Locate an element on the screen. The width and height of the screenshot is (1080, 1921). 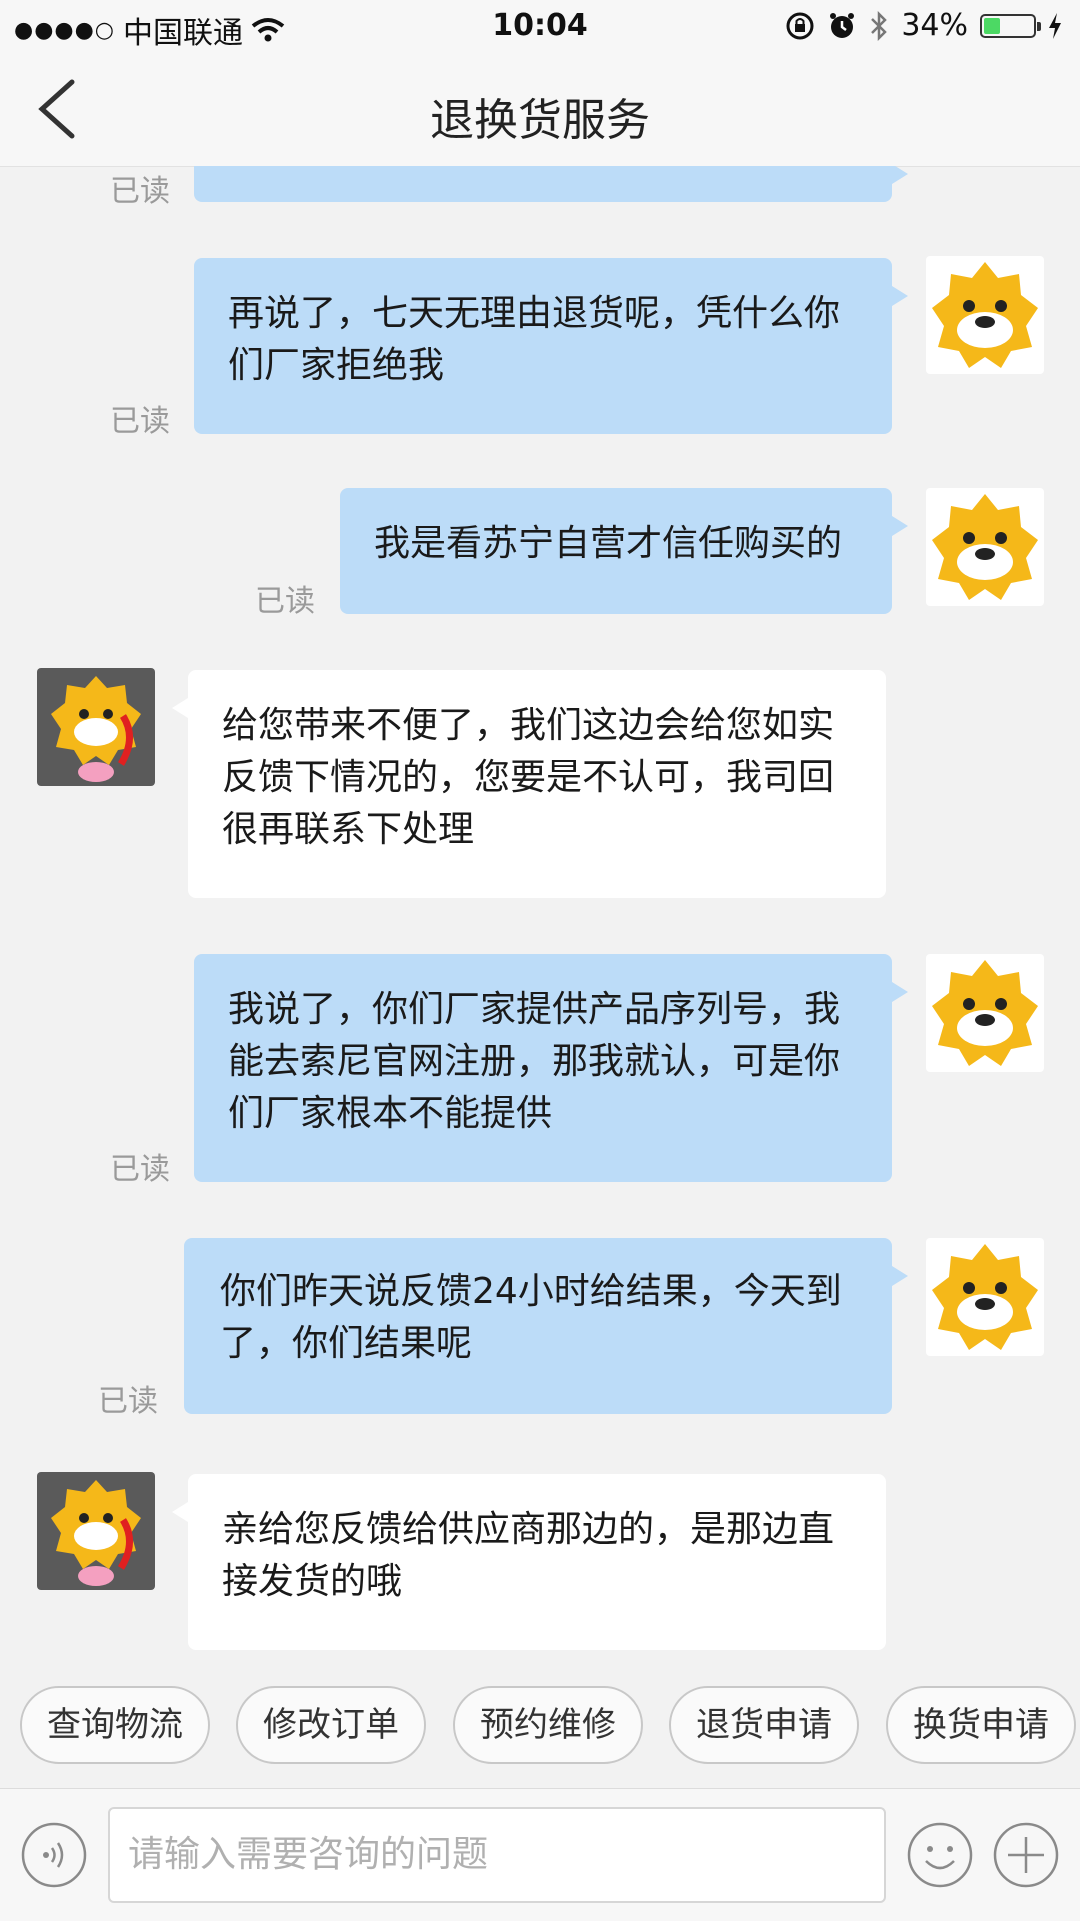
message-bubble-outgoing: 我是看苏宁自营才信任购买的 is located at coordinates (624, 551).